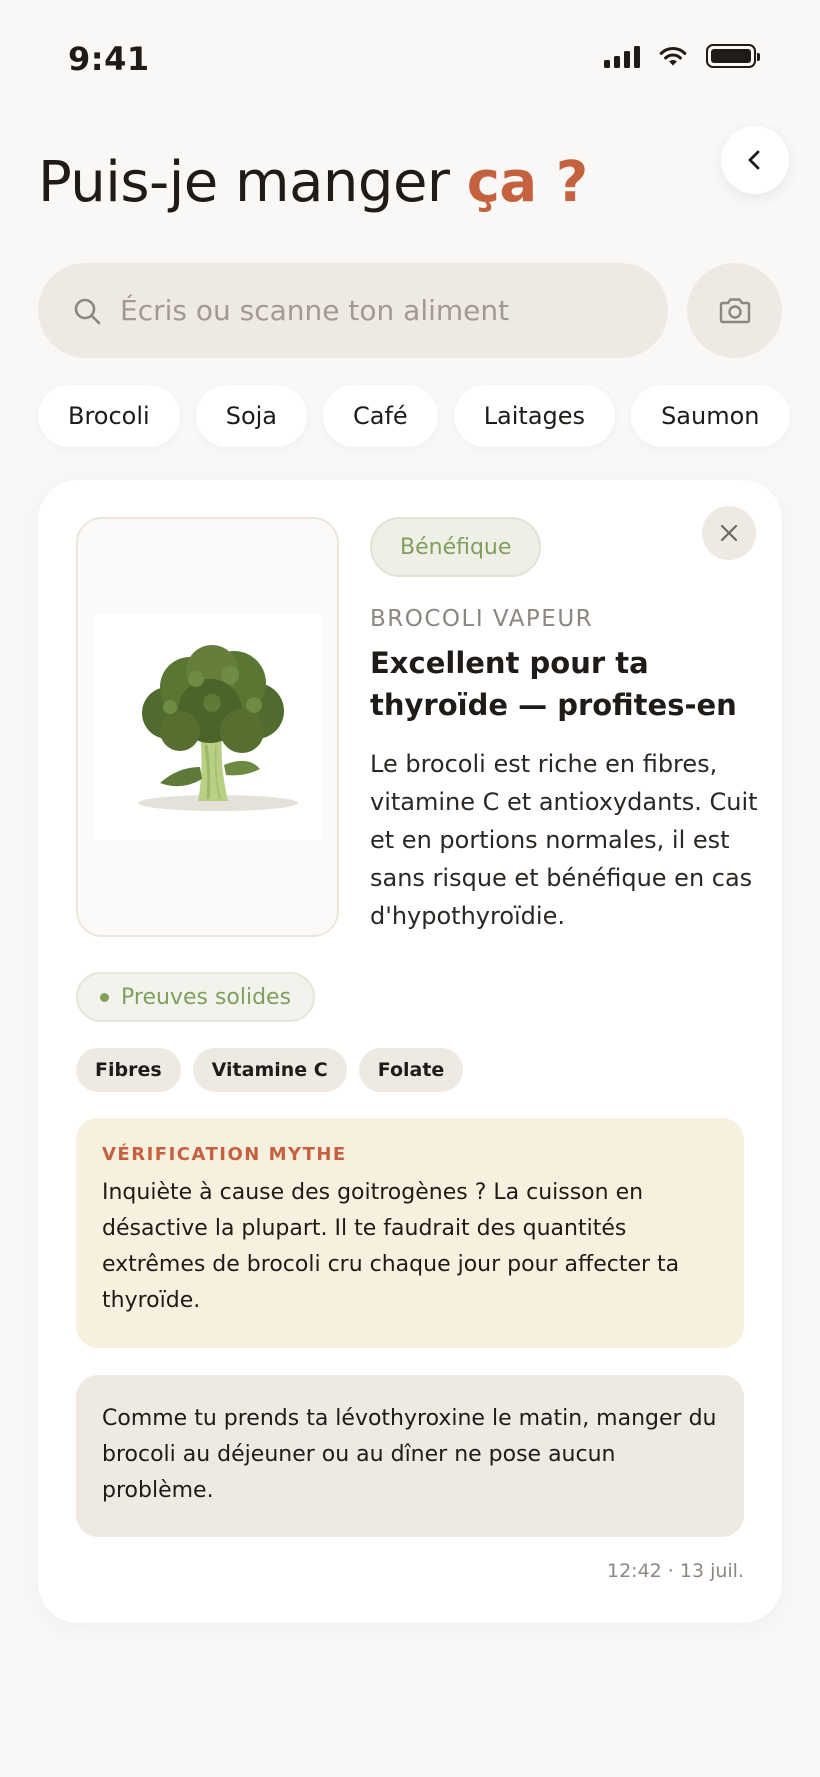 The width and height of the screenshot is (820, 1777). What do you see at coordinates (733, 56) in the screenshot?
I see `battery-icon` at bounding box center [733, 56].